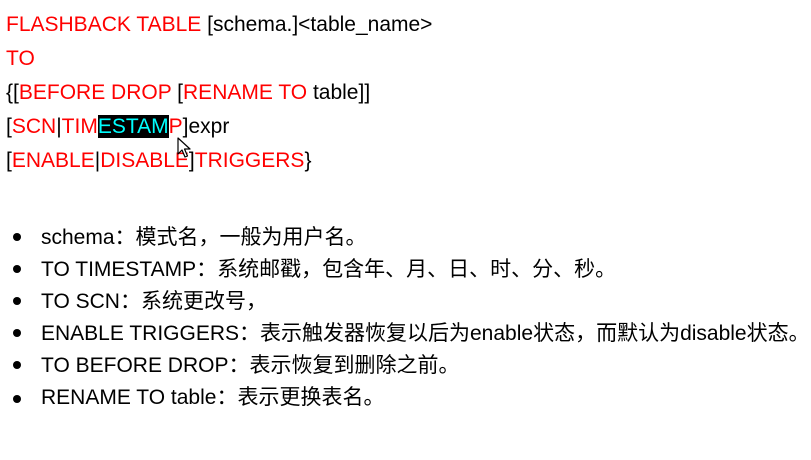 Image resolution: width=811 pixels, height=460 pixels. I want to click on syntax-line-1: FLASHBACK TABLE [schema.]<table_name>, so click(219, 25).